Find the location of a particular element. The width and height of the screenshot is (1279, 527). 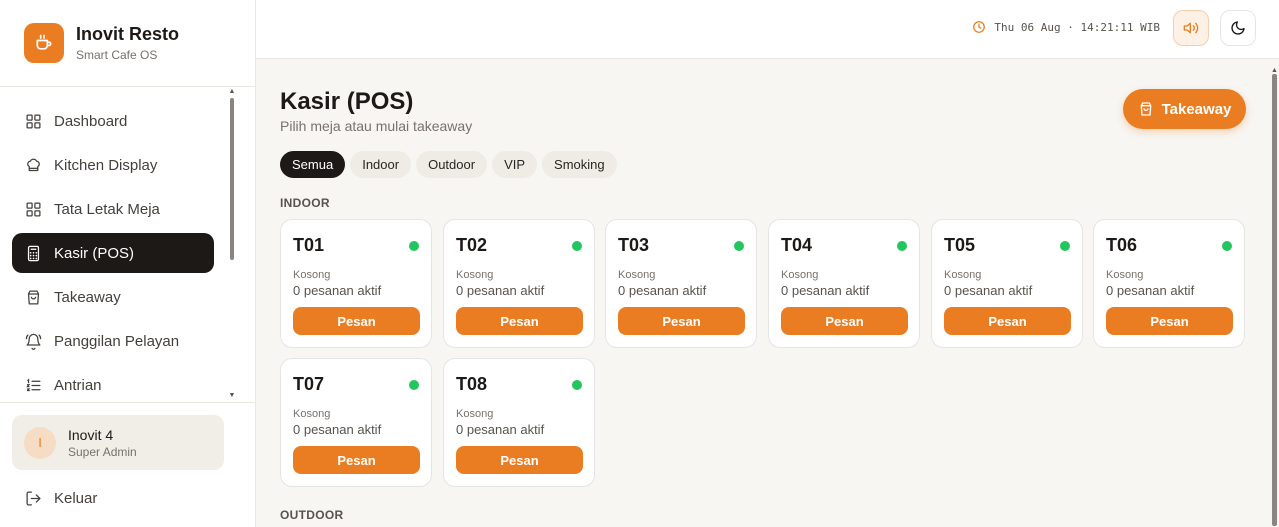

top-header: Thu 06 Aug · 14:21:11 WIB is located at coordinates (767, 29).